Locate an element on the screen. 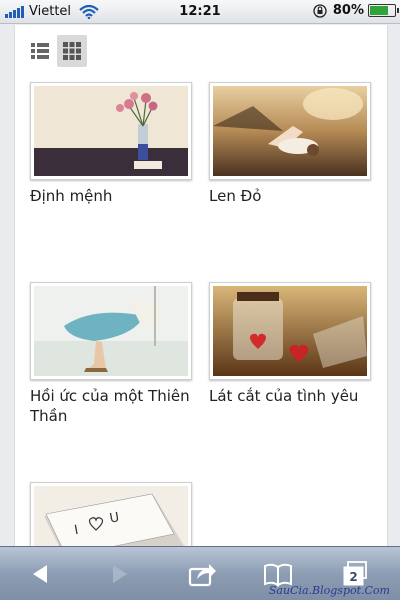  status-bar: Viettel 12:21 80% is located at coordinates (200, 12).